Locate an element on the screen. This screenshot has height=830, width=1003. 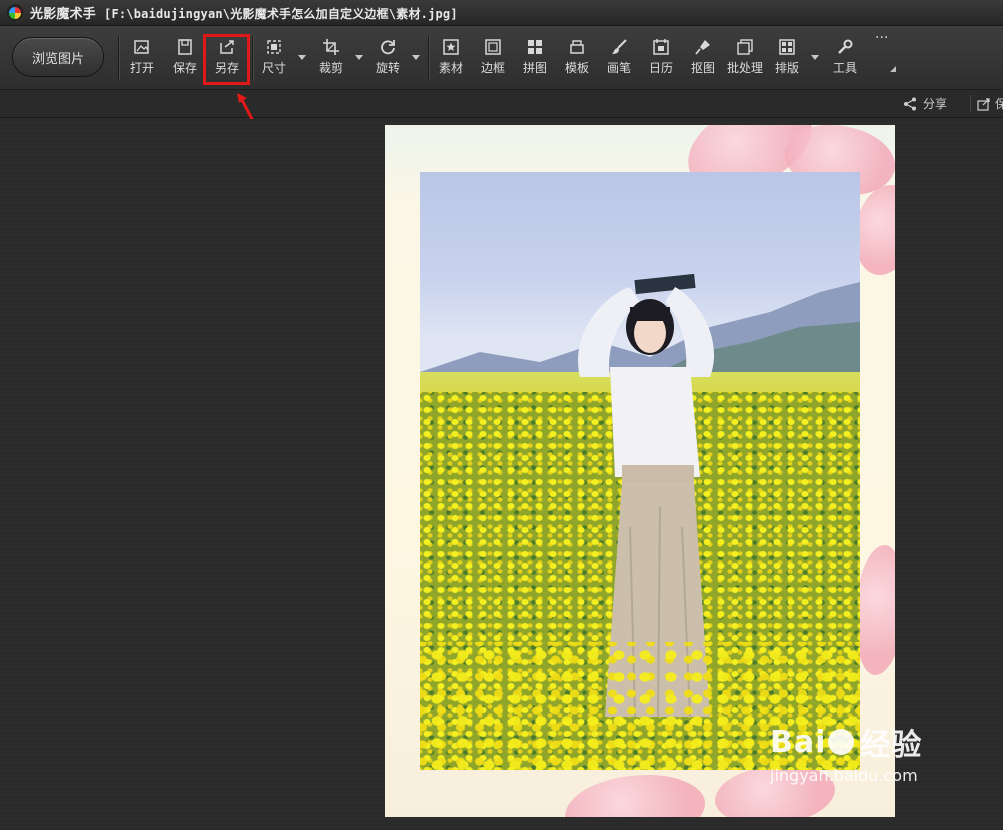
save-as-highlight-box is located at coordinates (226, 59).